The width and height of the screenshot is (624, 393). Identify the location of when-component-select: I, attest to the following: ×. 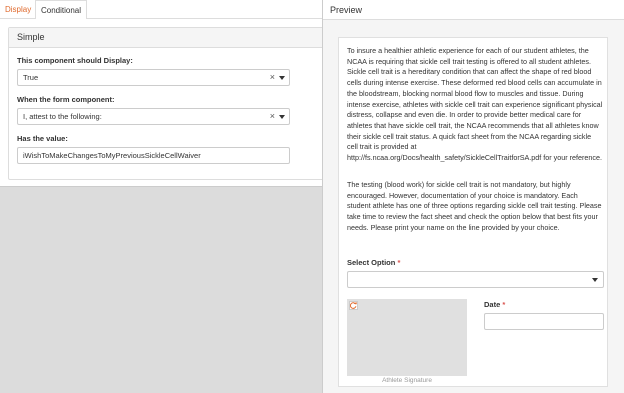
(153, 116).